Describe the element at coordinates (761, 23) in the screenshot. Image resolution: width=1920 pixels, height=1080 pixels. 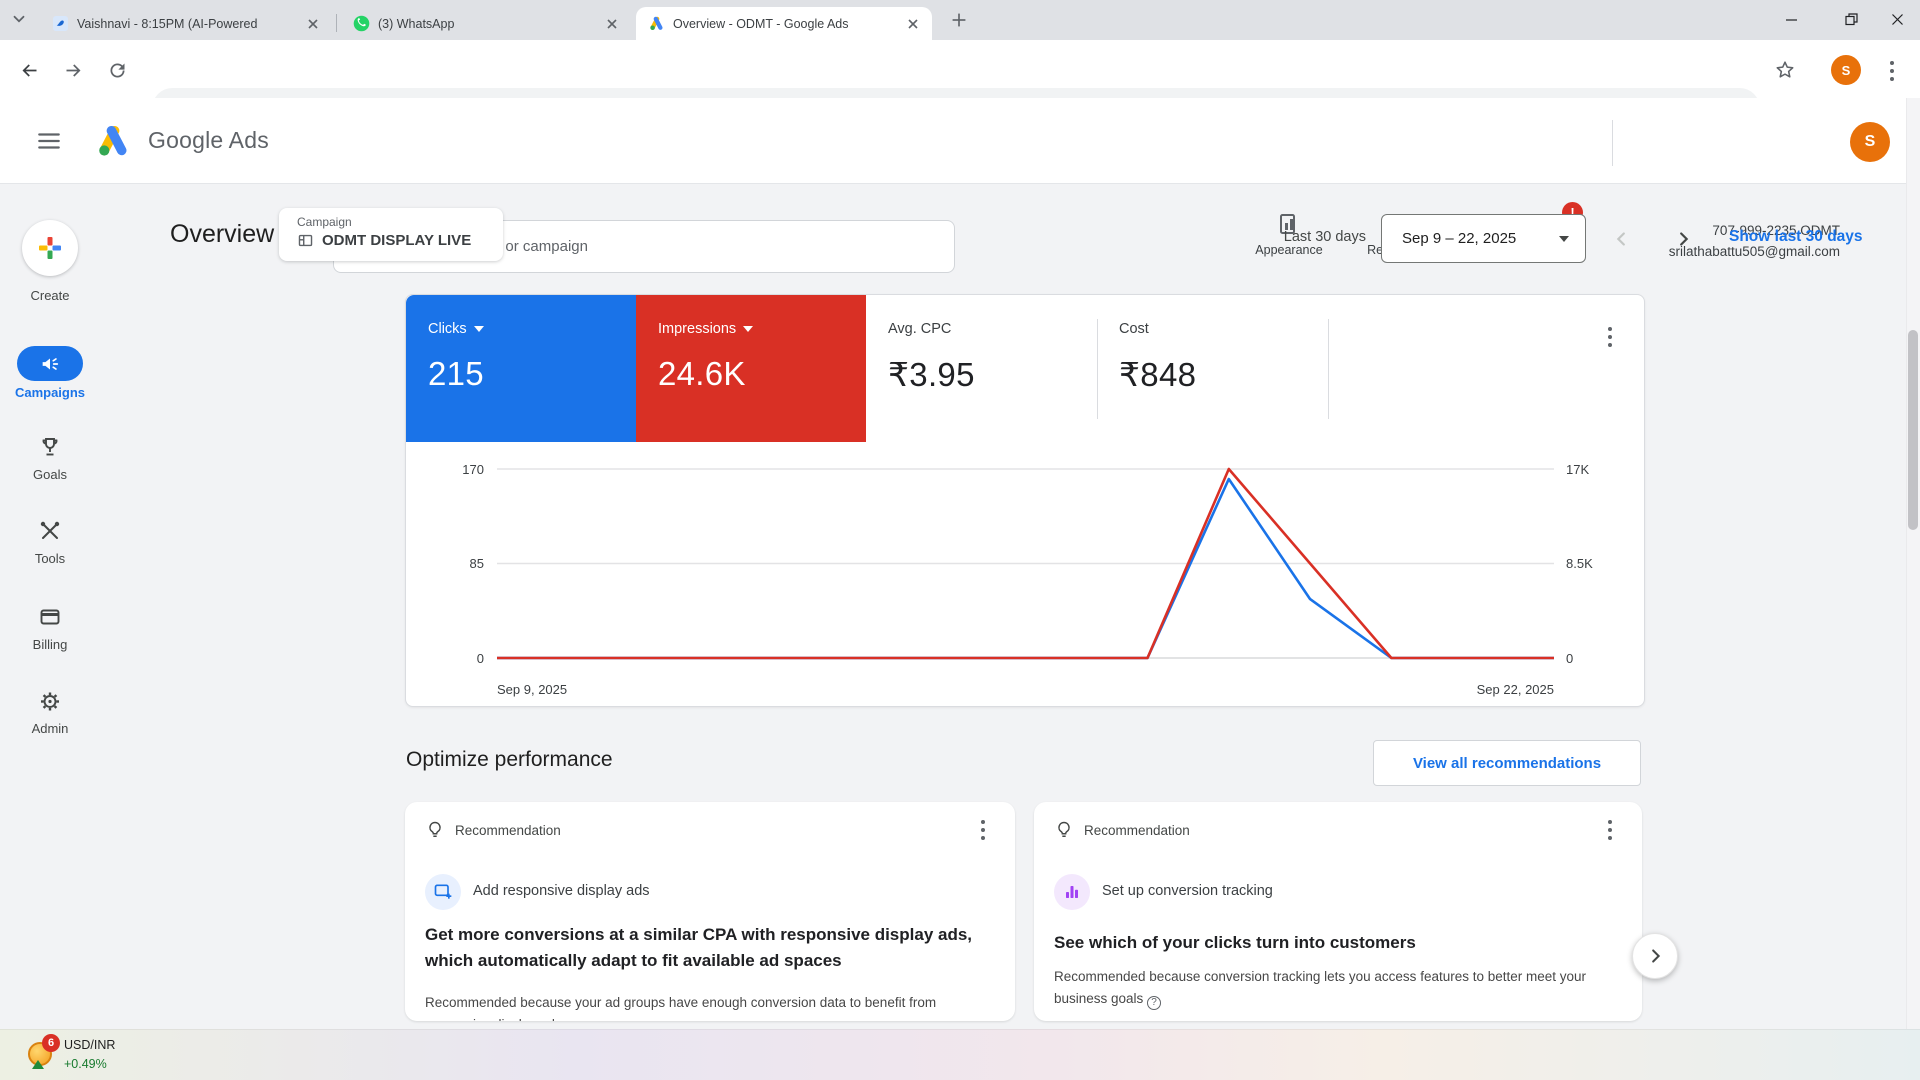
I see `tab-title: Overview - ODMT - Google Ads` at that location.